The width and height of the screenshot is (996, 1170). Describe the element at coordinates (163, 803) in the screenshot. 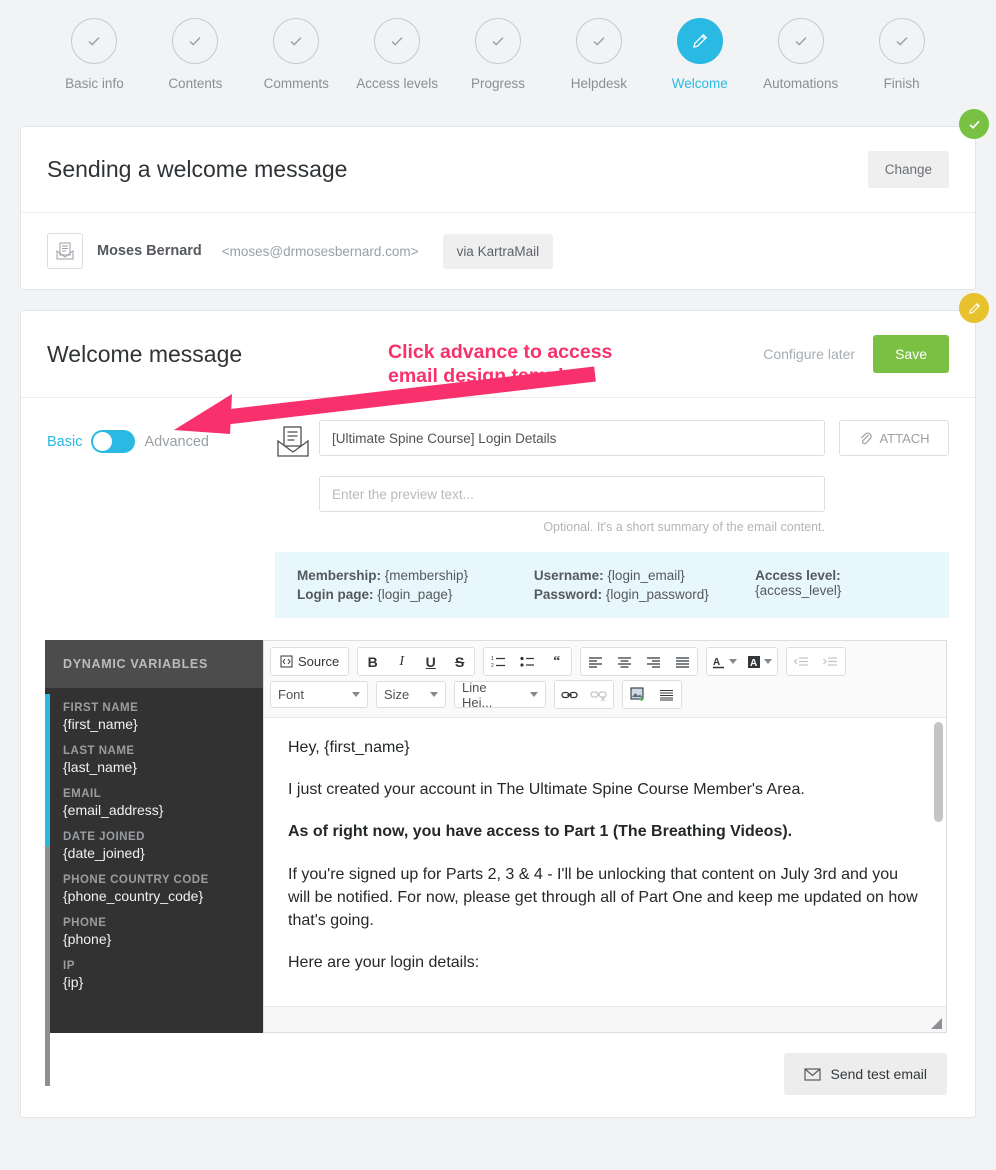

I see `list-item: EMAIL {email_address}` at that location.